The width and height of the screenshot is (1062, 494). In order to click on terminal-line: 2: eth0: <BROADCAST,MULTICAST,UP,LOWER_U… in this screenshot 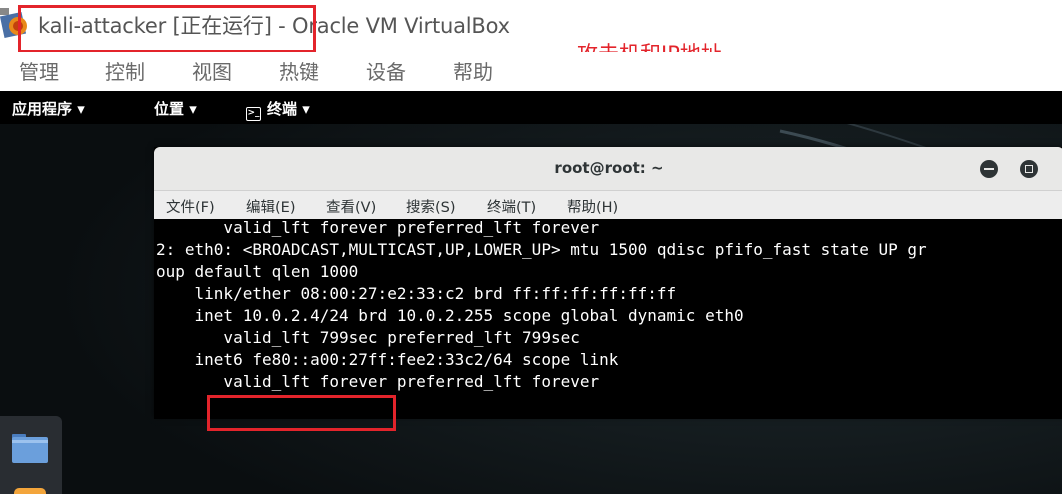, I will do `click(541, 249)`.